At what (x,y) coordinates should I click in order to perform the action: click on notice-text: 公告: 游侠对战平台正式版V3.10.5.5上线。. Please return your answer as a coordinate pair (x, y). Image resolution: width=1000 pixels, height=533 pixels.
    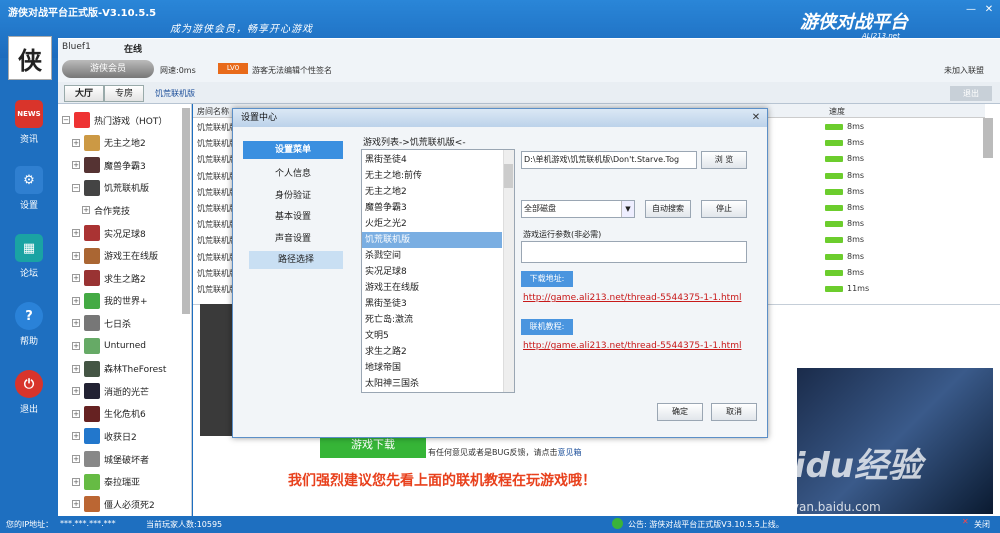
    Looking at the image, I should click on (706, 524).